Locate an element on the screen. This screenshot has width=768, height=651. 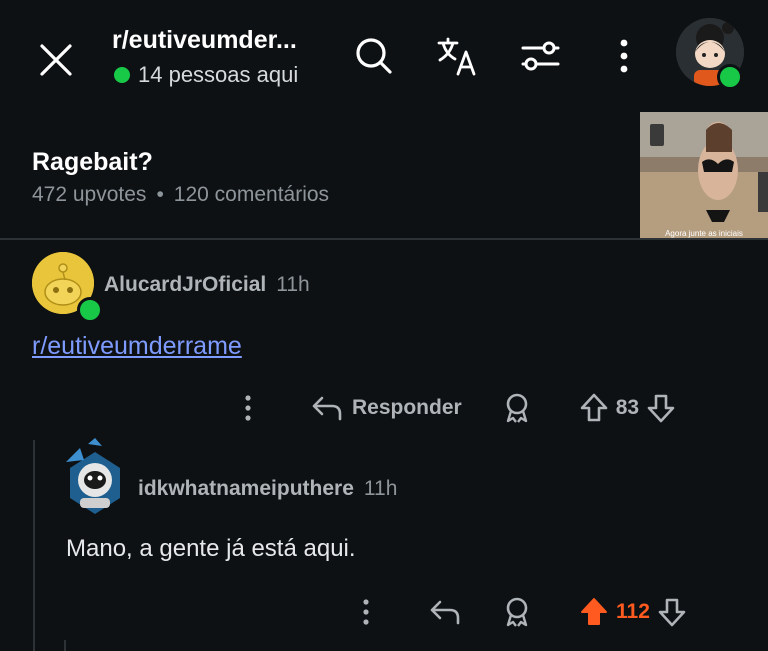
reply-reply-button is located at coordinates (445, 612).